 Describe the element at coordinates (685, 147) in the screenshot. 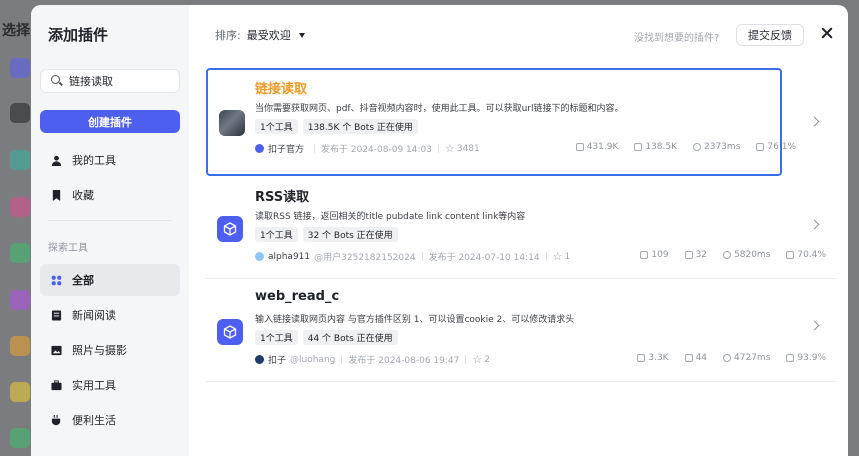

I see `plugin-stats: 431.9K 138.5K 2373ms 76.1%` at that location.